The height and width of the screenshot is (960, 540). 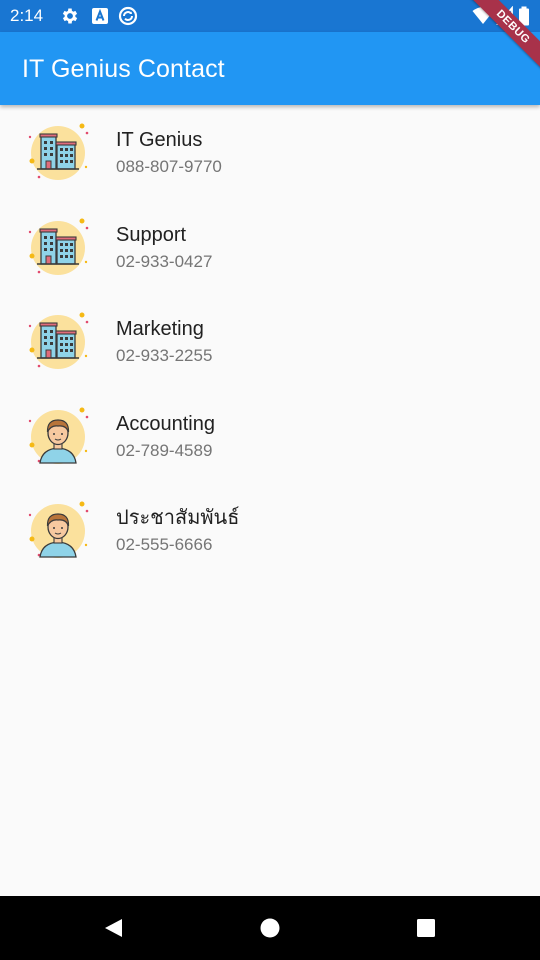 I want to click on app-bar: IT Genius Contact, so click(x=270, y=68).